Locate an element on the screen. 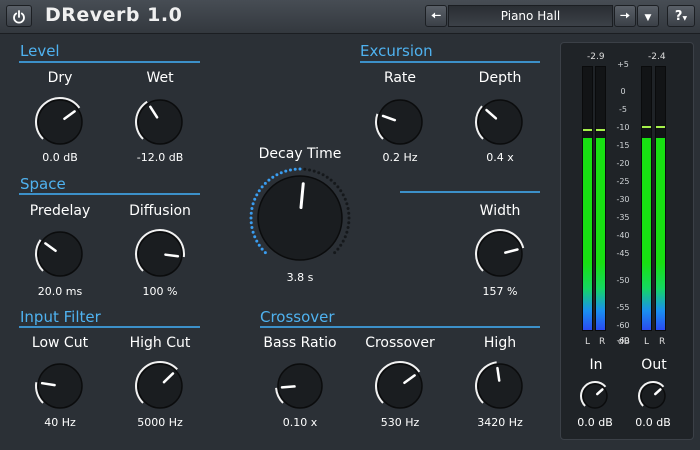 The width and height of the screenshot is (700, 450). preset-prev-button: 🠄 is located at coordinates (436, 16).